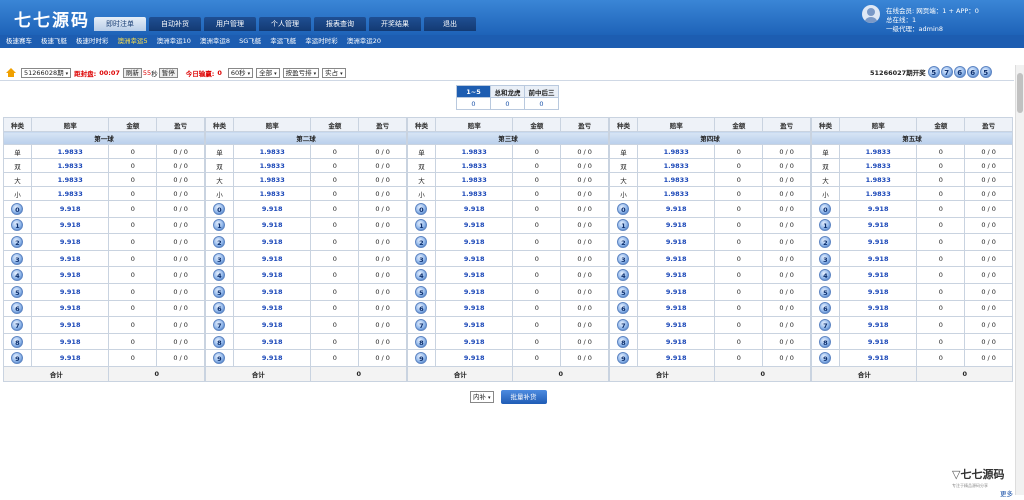 This screenshot has height=500, width=1024. What do you see at coordinates (523, 397) in the screenshot?
I see `batch-replenish-button: 批量补货` at bounding box center [523, 397].